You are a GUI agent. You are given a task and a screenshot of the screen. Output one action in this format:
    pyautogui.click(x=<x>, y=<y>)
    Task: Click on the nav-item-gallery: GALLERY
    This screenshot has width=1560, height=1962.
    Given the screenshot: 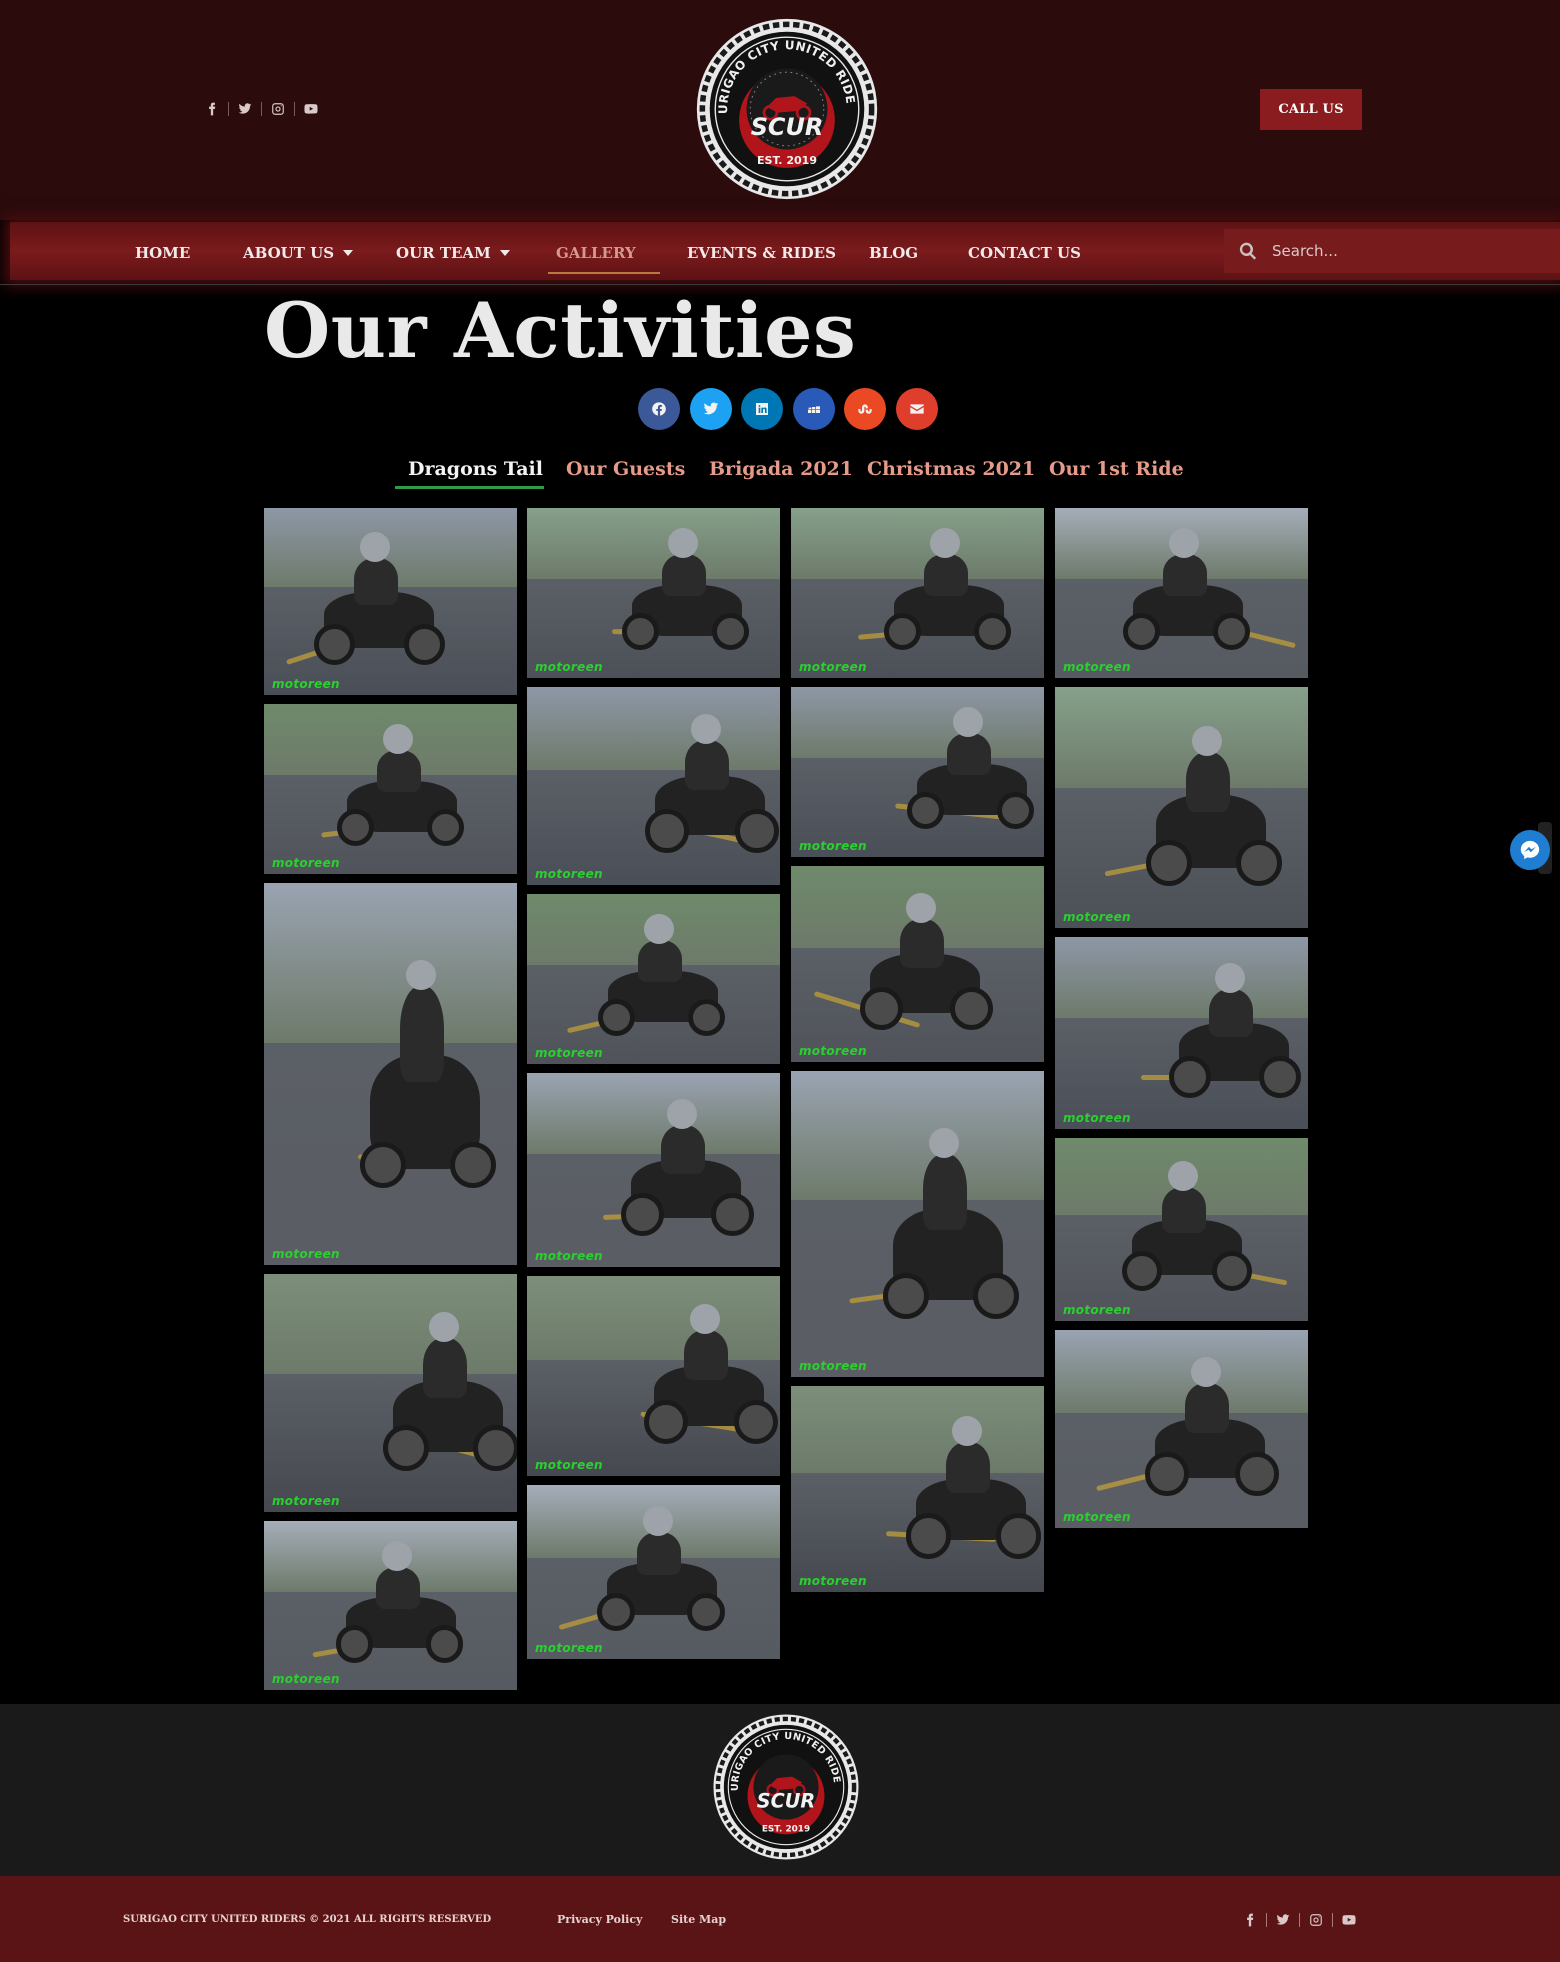 What is the action you would take?
    pyautogui.click(x=596, y=253)
    